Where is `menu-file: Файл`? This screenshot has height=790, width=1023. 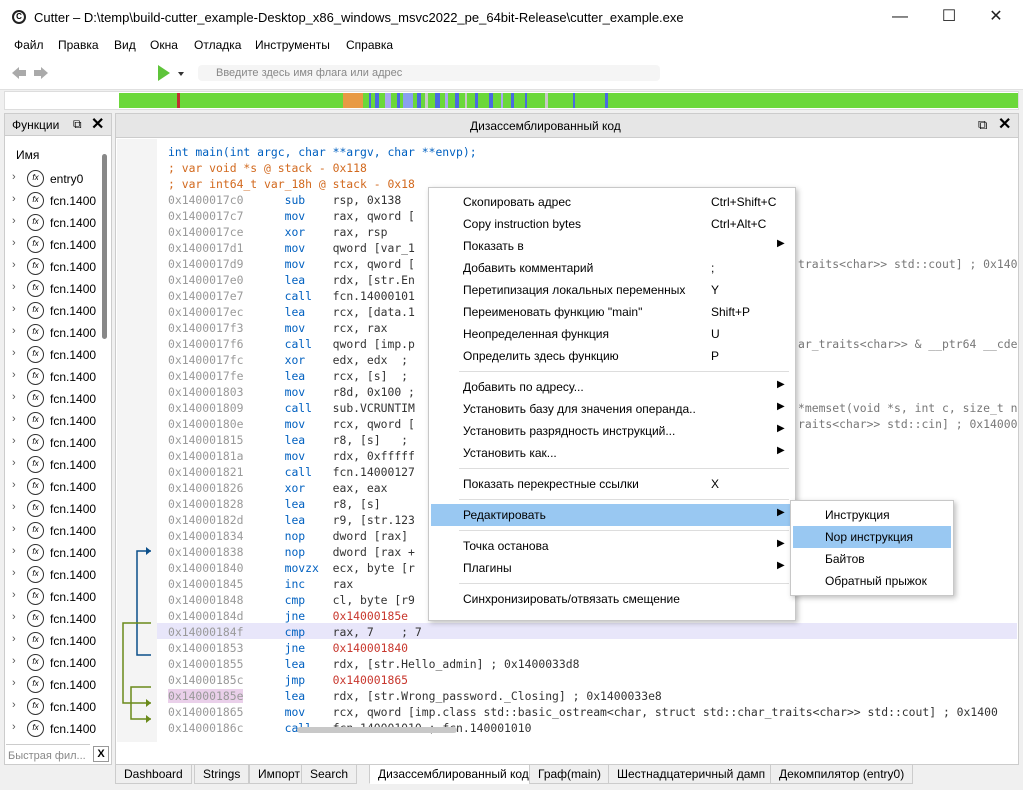
menu-file: Файл is located at coordinates (29, 45).